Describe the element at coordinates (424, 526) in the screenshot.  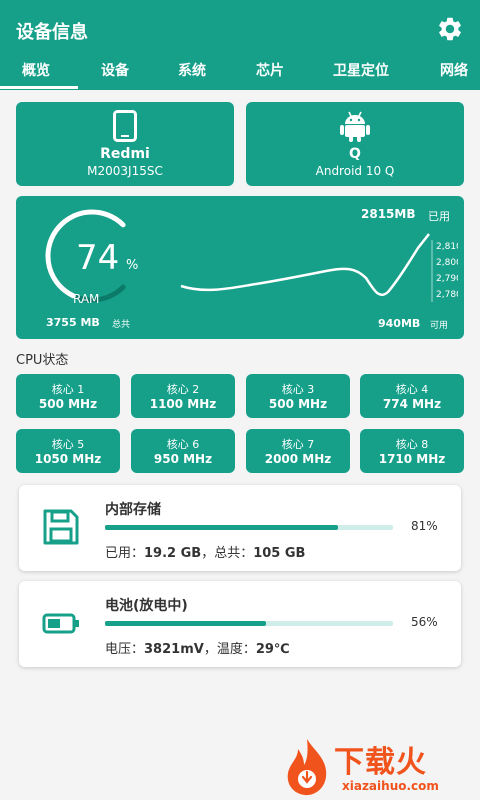
I see `storage-percent: 81%` at that location.